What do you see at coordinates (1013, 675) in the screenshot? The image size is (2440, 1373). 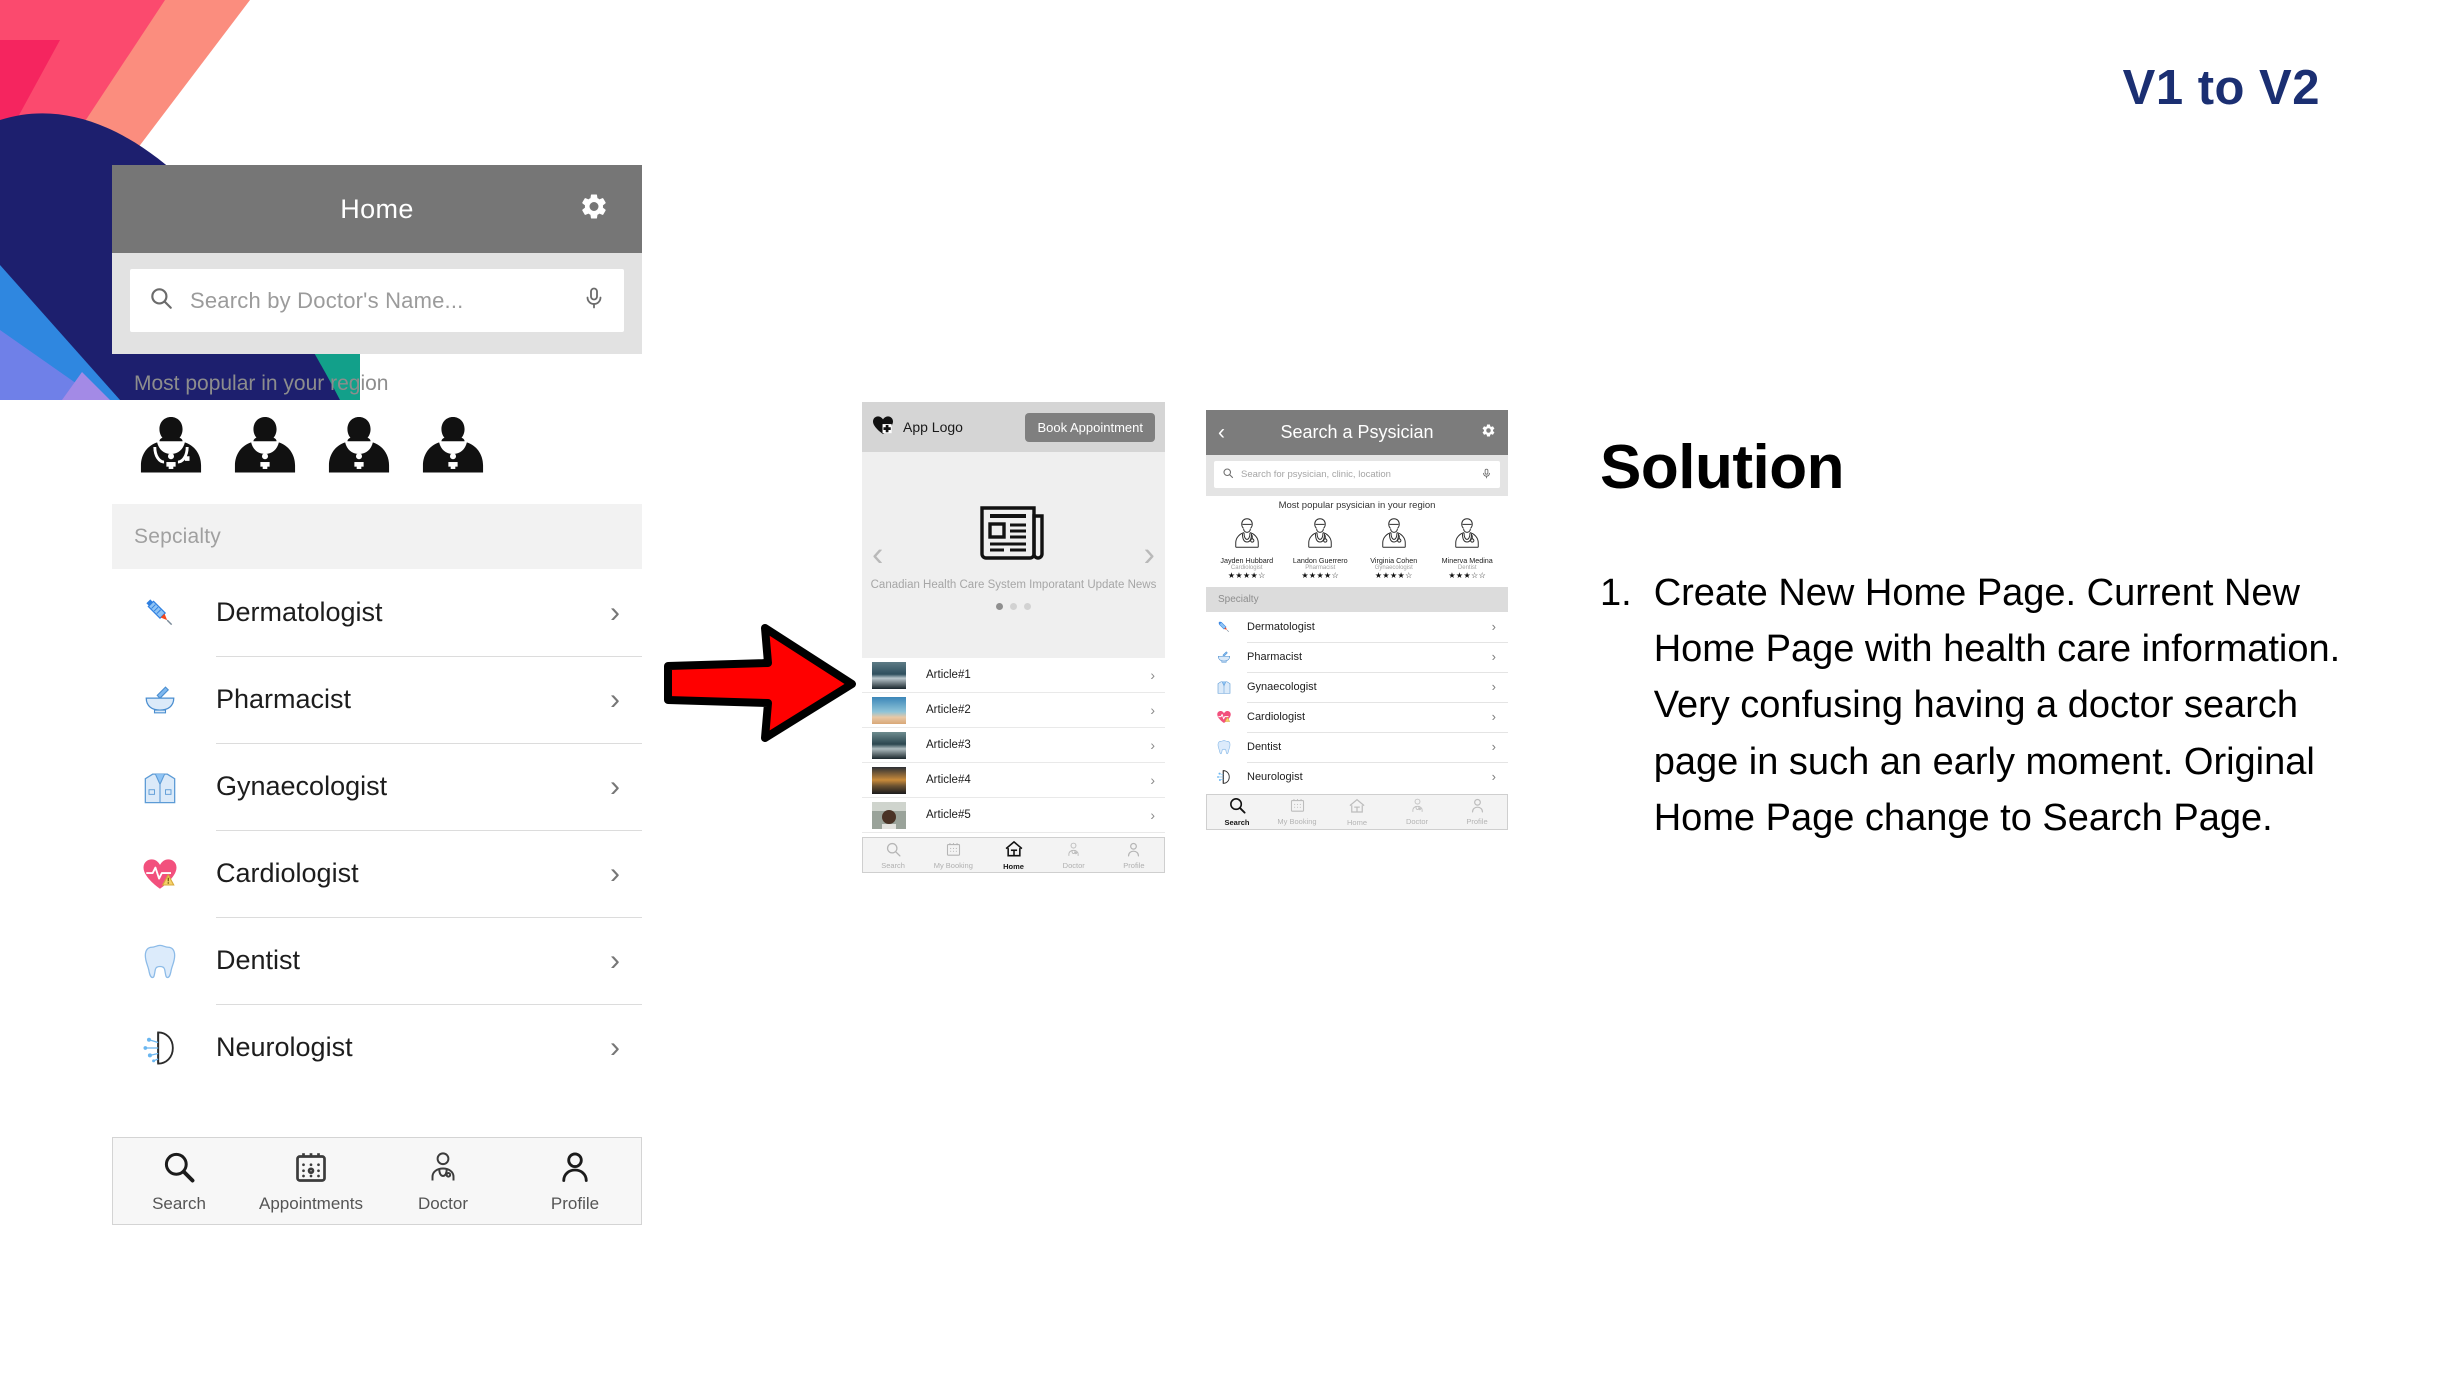 I see `p2-article-row: Article#1 ›` at bounding box center [1013, 675].